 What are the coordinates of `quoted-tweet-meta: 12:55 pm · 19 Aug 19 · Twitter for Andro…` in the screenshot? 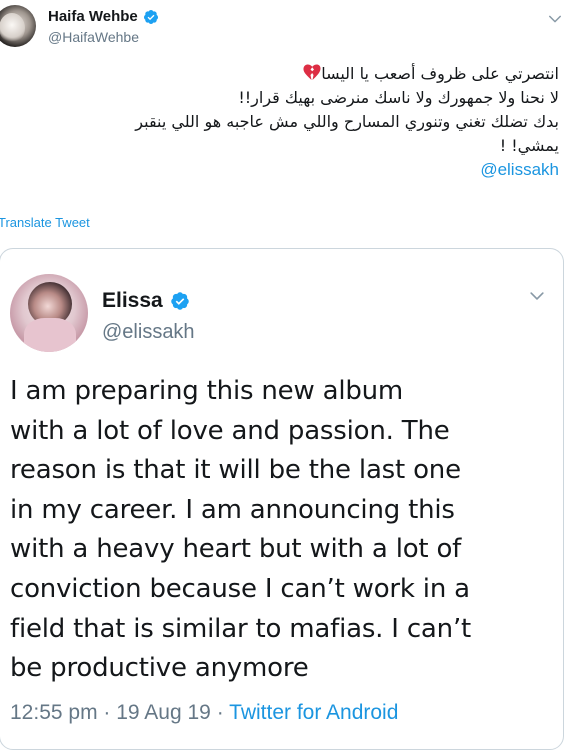 It's located at (204, 713).